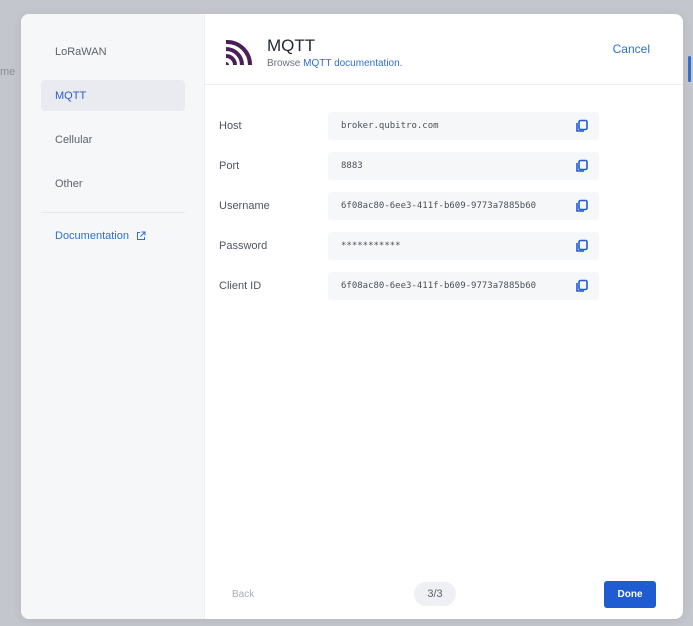  What do you see at coordinates (284, 63) in the screenshot?
I see `subtitle-prefix: Browse` at bounding box center [284, 63].